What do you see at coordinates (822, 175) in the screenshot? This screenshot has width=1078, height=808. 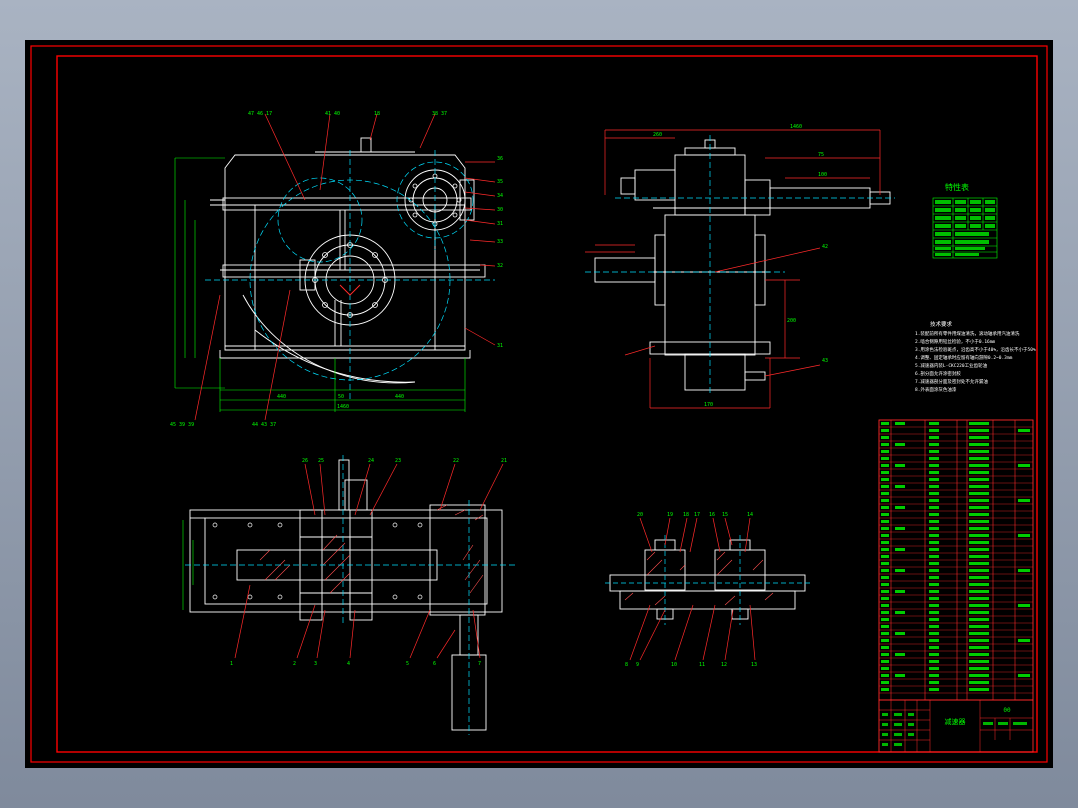 I see `svg-text: 100` at bounding box center [822, 175].